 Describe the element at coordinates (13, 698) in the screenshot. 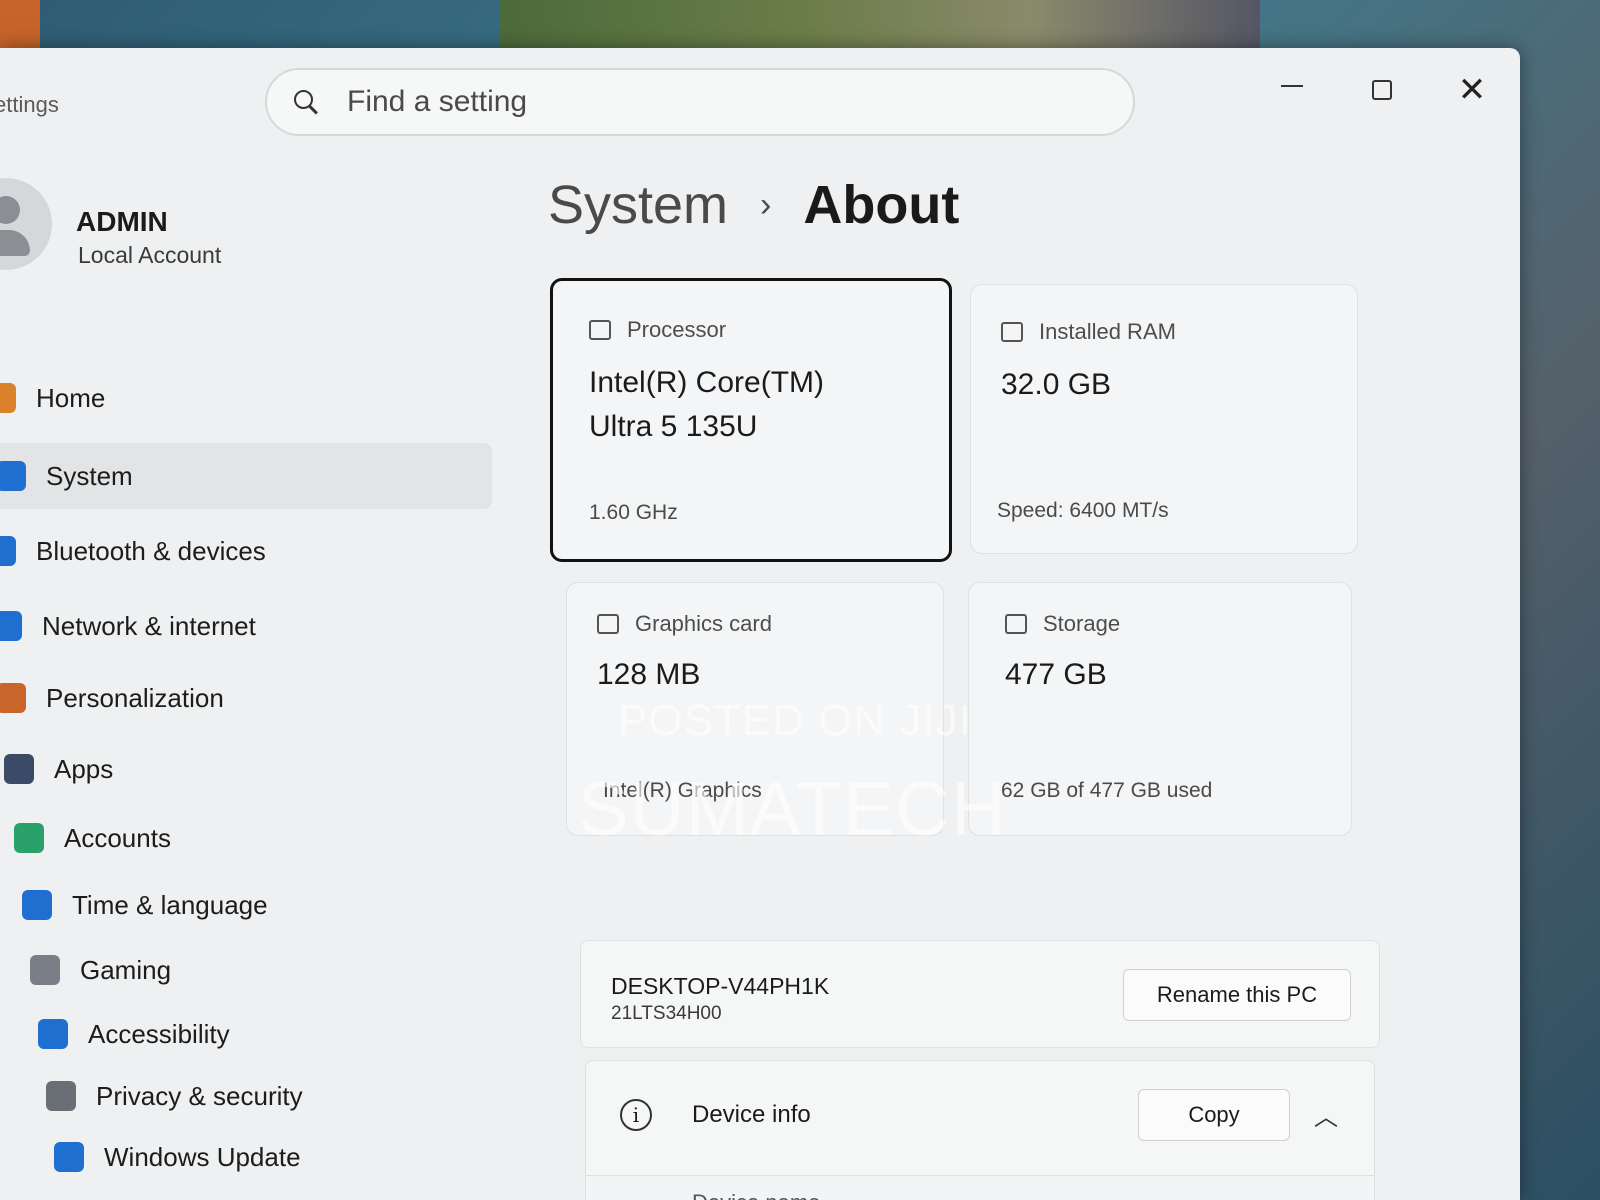

I see `brush-icon` at that location.